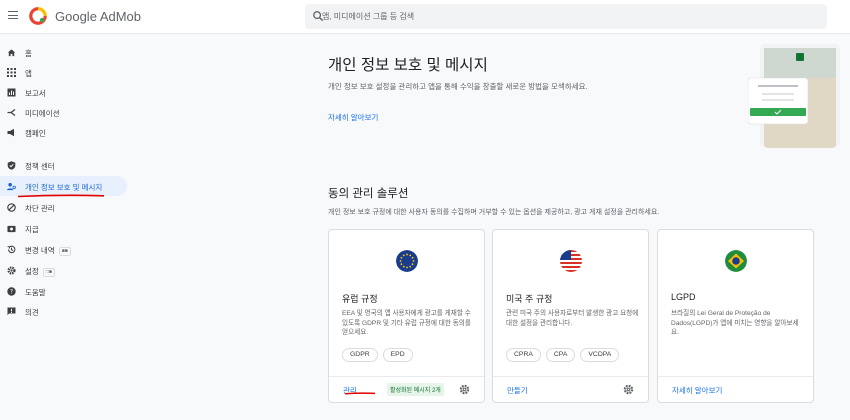  I want to click on chip-list: GDPR EPD, so click(377, 355).